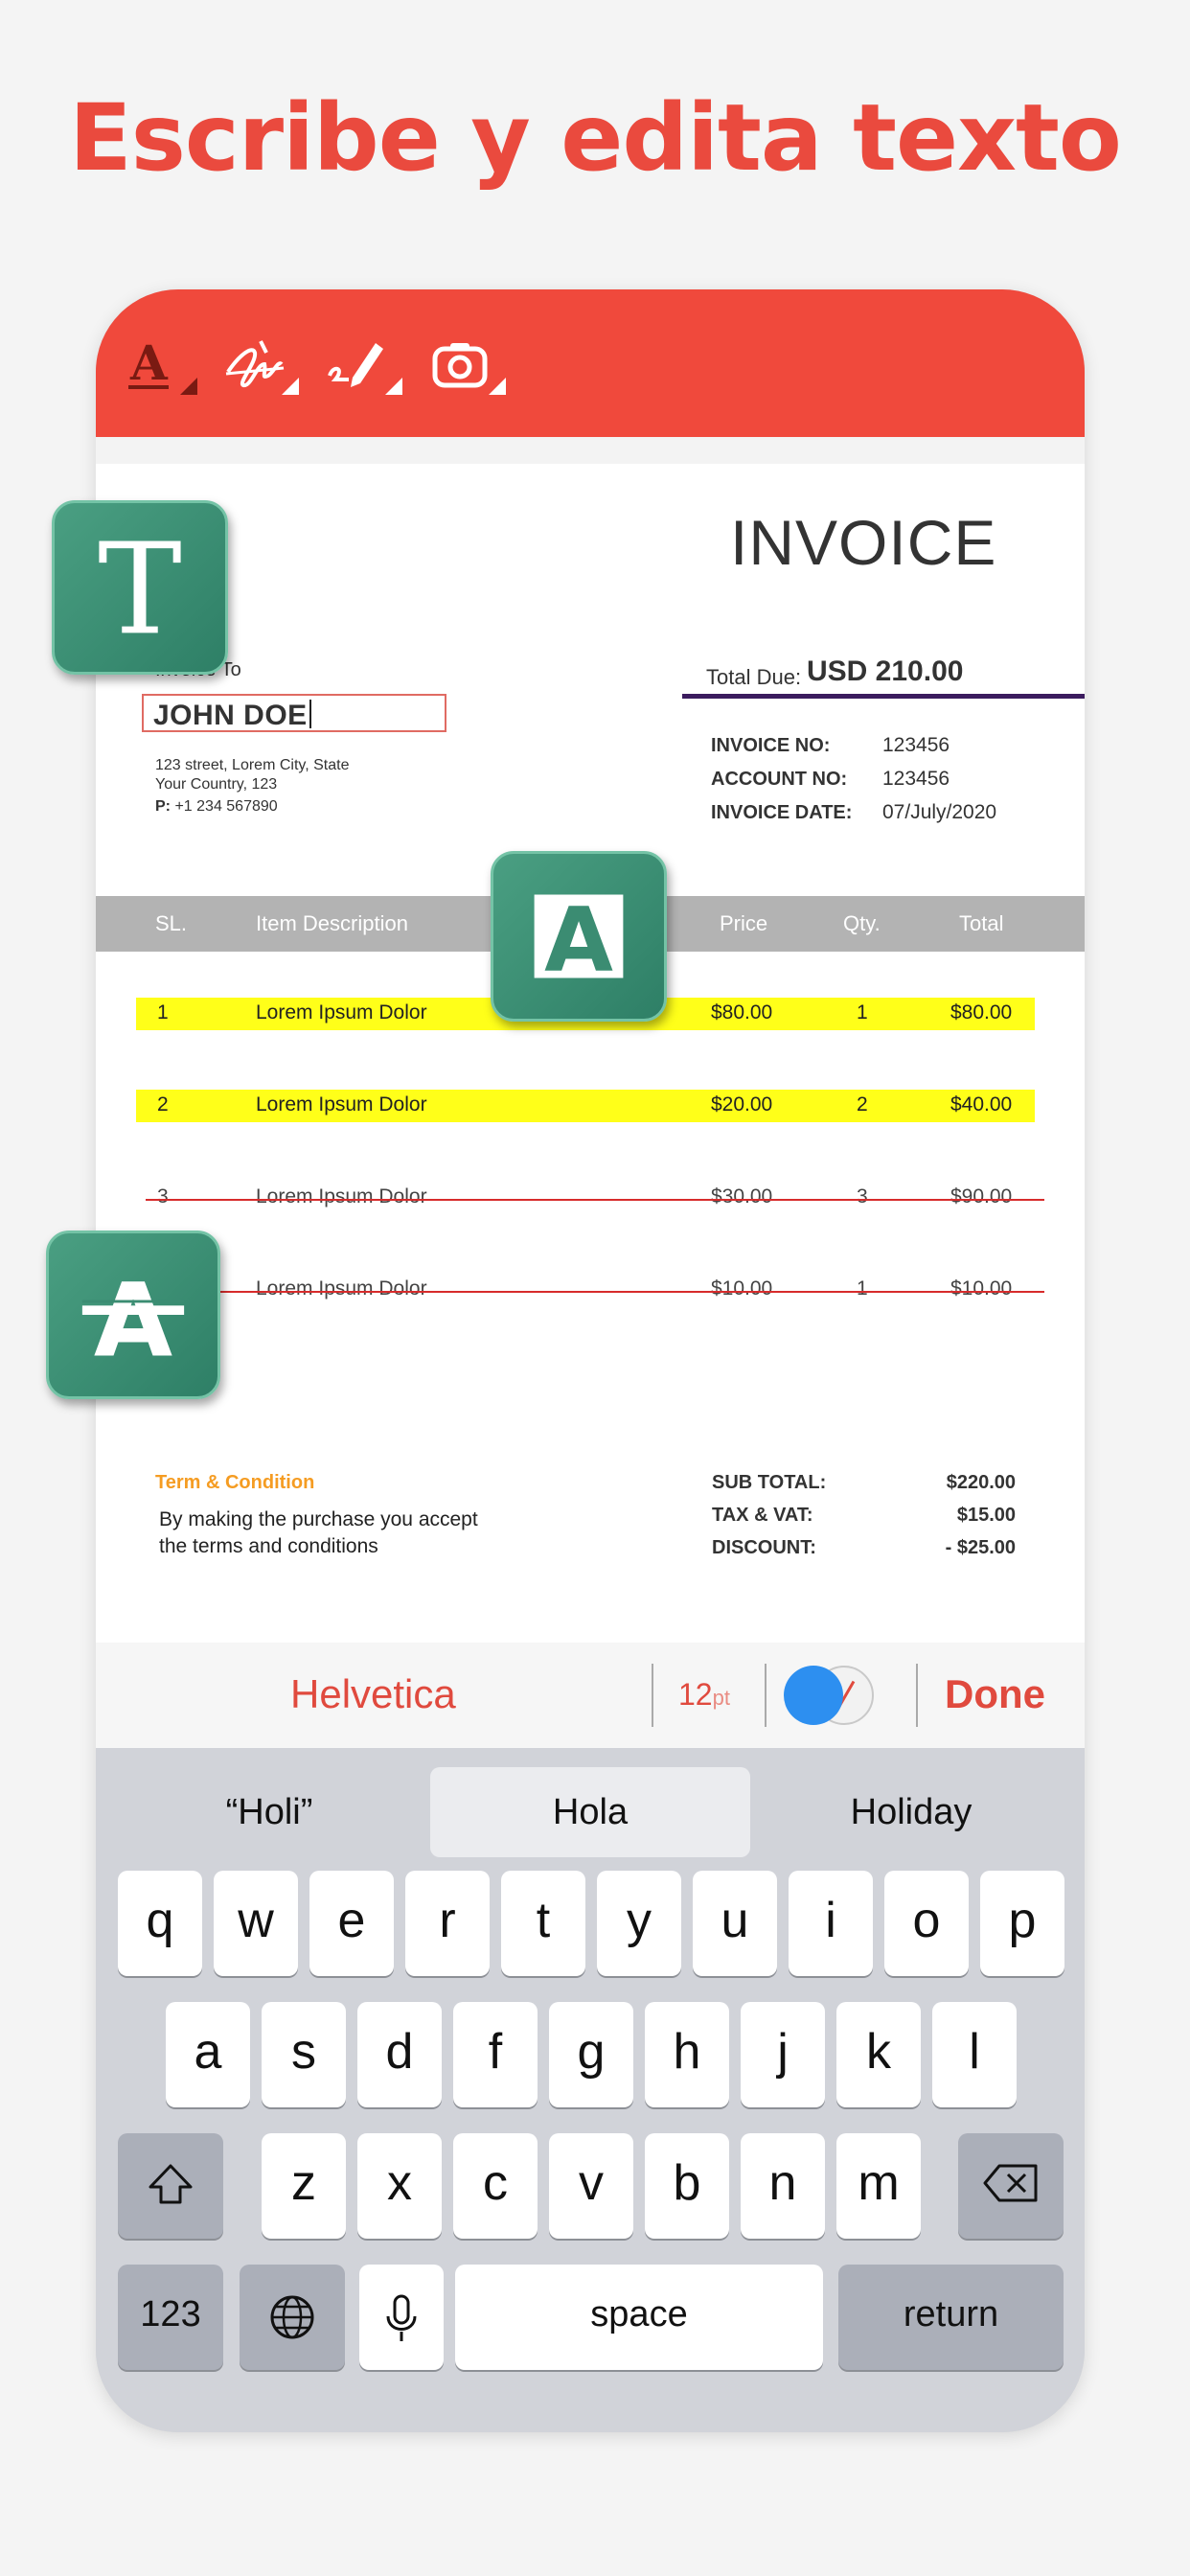 The width and height of the screenshot is (1190, 2576). Describe the element at coordinates (133, 1321) in the screenshot. I see `strikethrough-a-icon: A` at that location.